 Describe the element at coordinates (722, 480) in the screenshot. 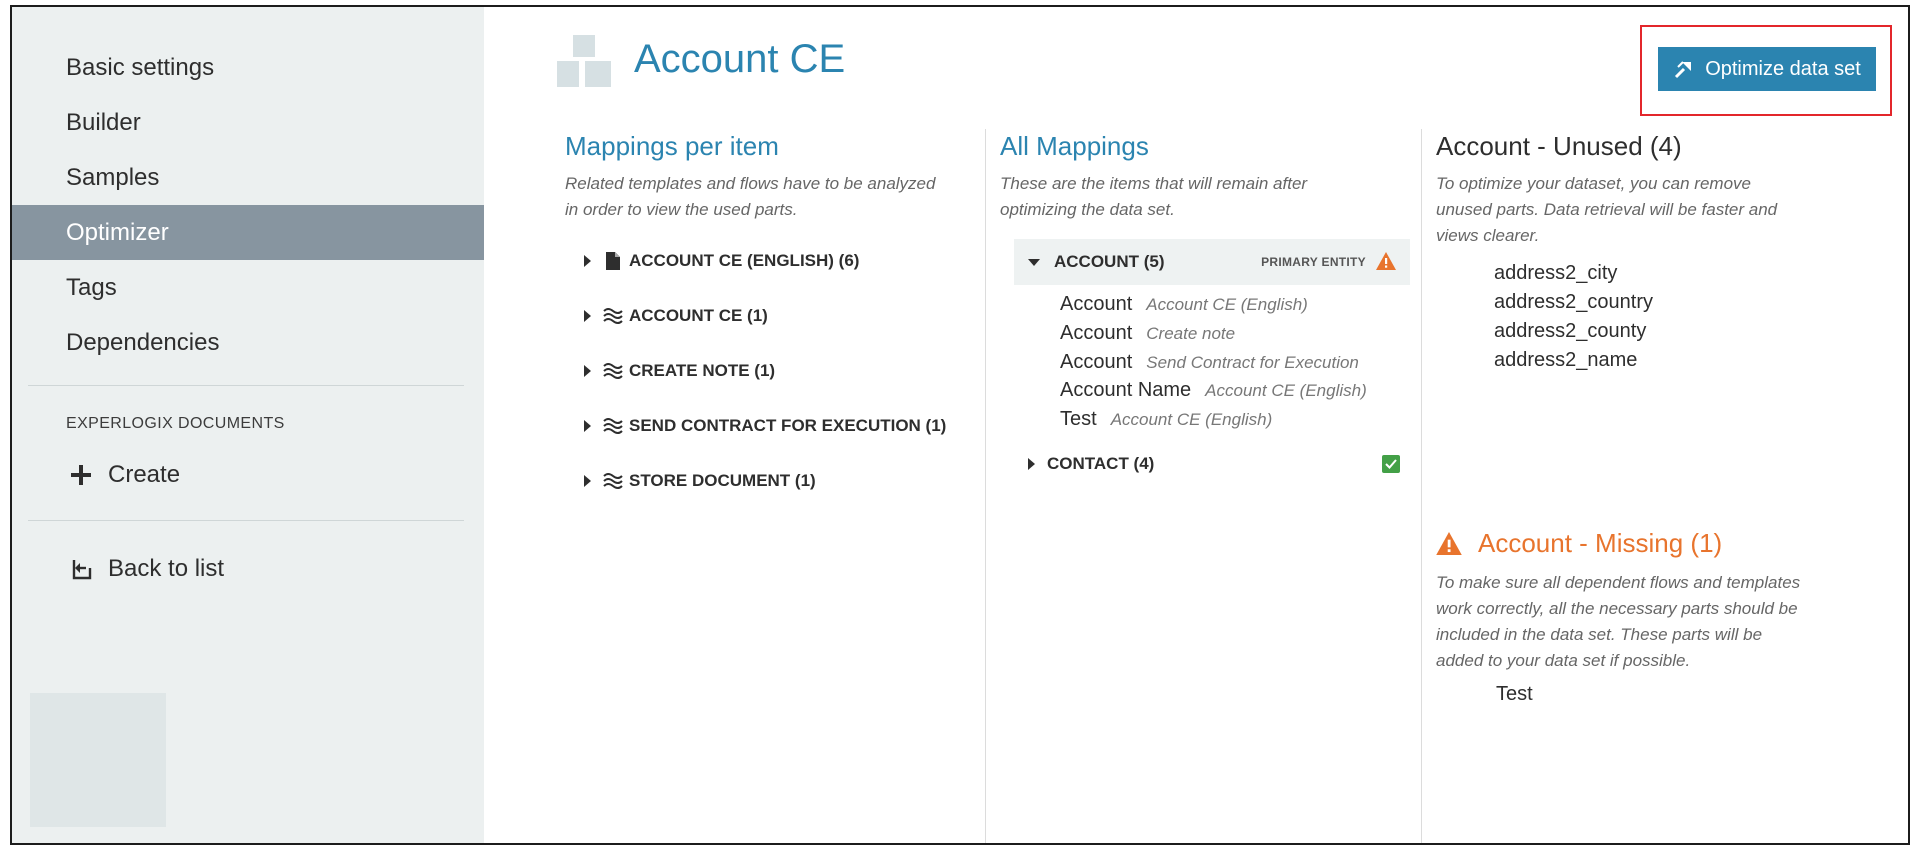

I see `mapping-item-label: STORE DOCUMENT (1)` at that location.